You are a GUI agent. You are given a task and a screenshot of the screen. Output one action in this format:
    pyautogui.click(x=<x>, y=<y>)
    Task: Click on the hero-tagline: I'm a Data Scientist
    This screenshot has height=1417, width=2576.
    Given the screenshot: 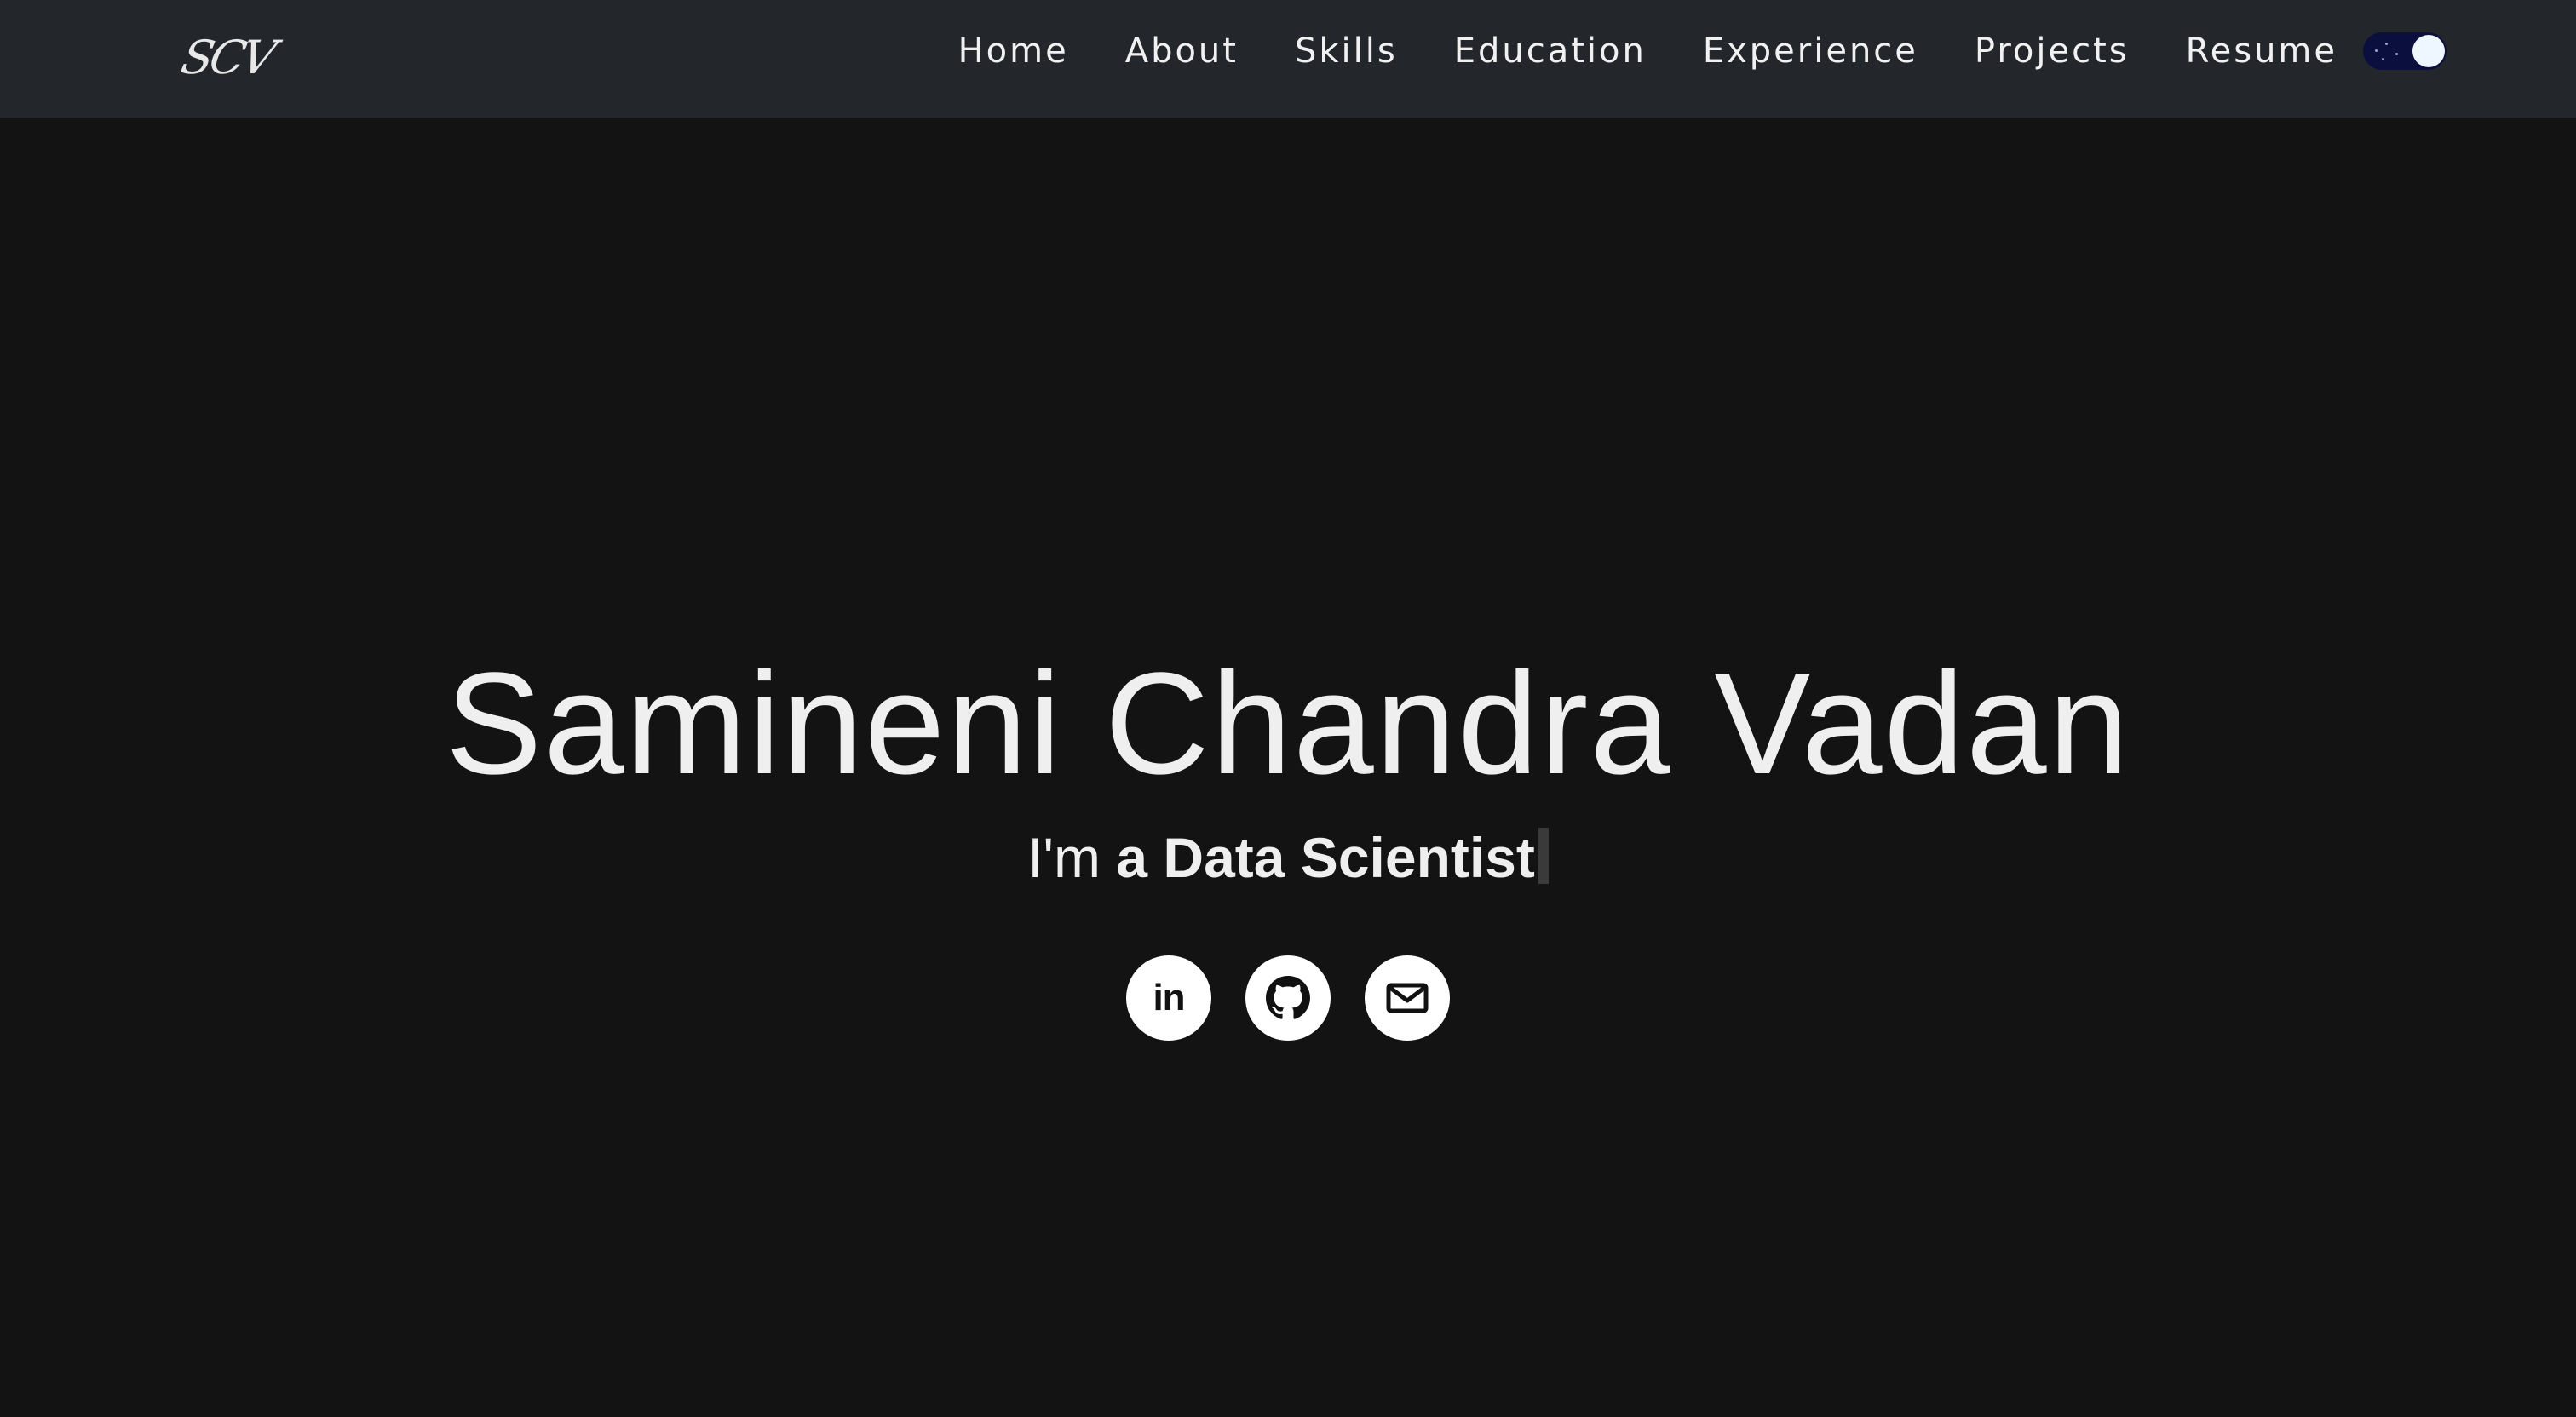 What is the action you would take?
    pyautogui.click(x=1288, y=857)
    